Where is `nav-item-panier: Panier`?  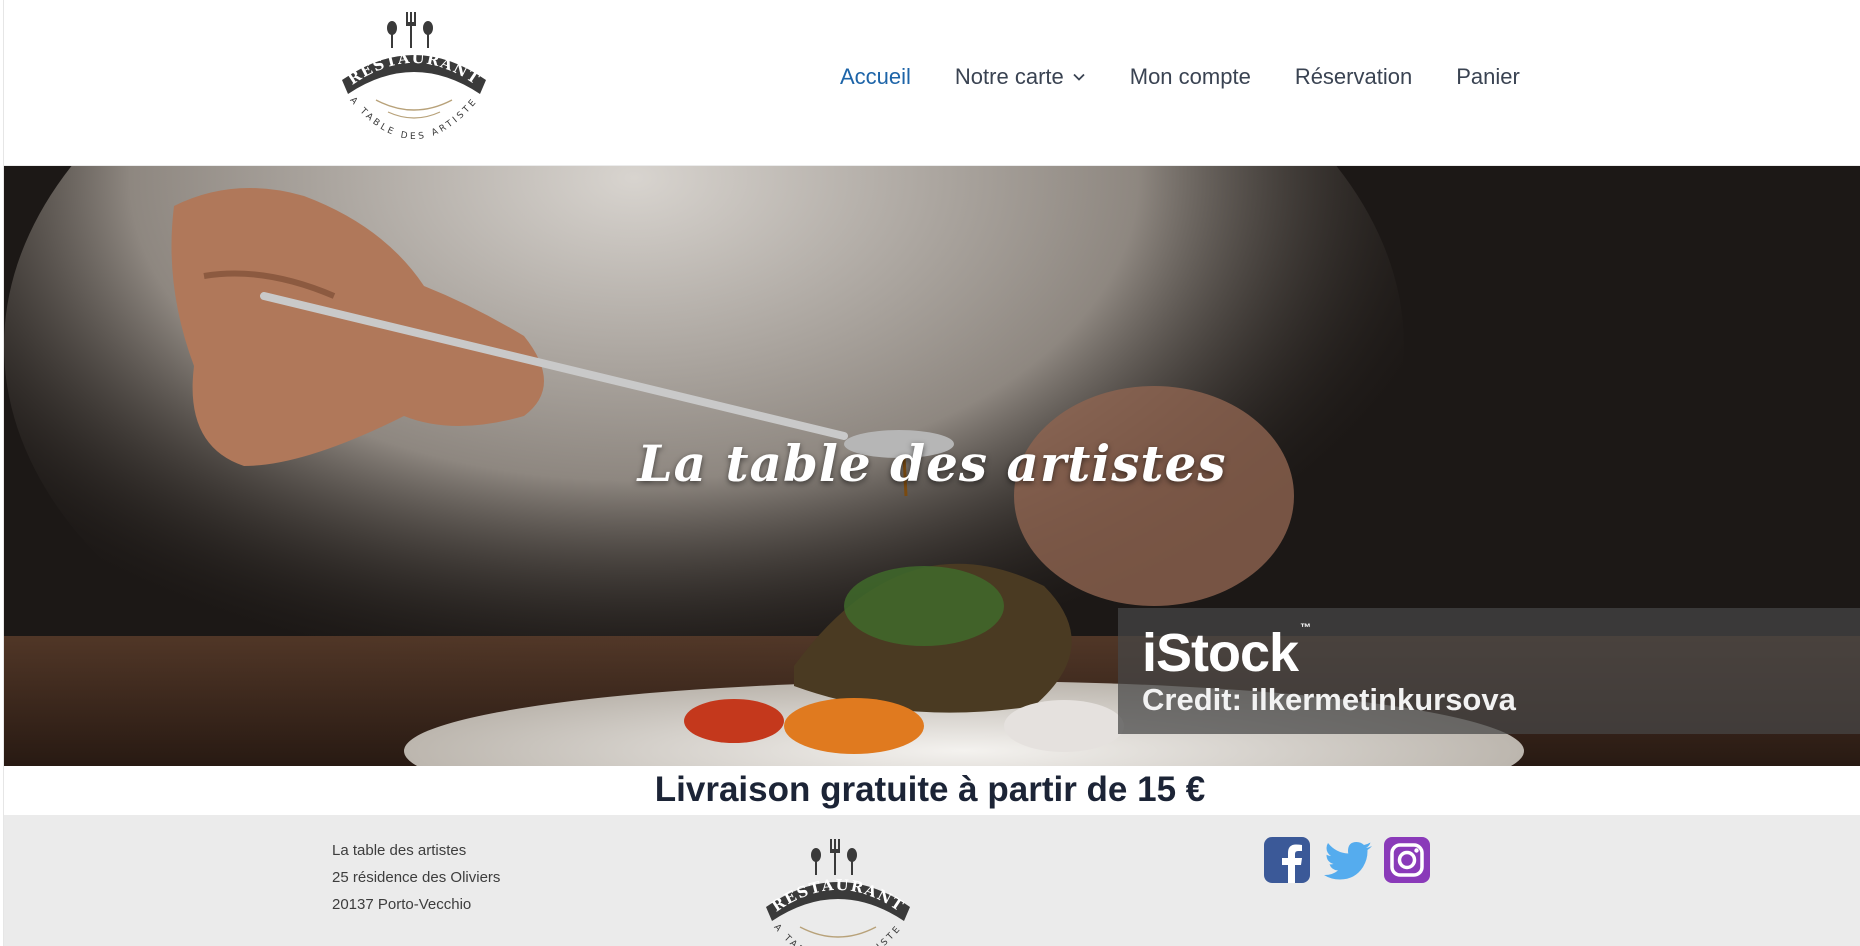 nav-item-panier: Panier is located at coordinates (1488, 77).